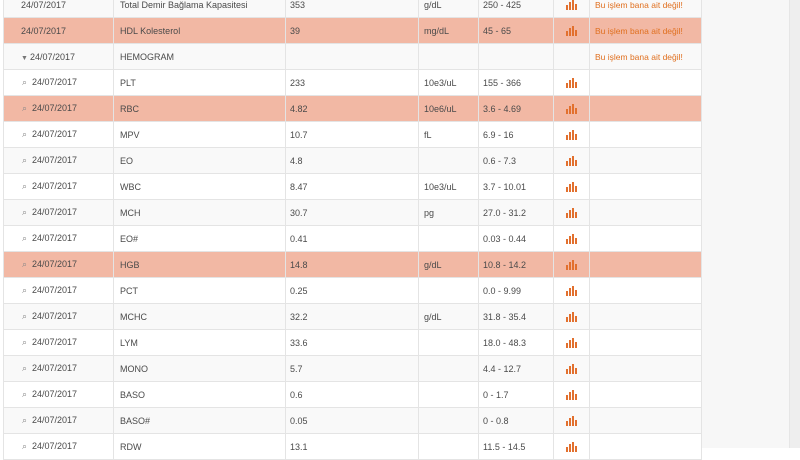 This screenshot has width=800, height=460. What do you see at coordinates (516, 368) in the screenshot?
I see `reference-range-cell: 4.4 - 12.7` at bounding box center [516, 368].